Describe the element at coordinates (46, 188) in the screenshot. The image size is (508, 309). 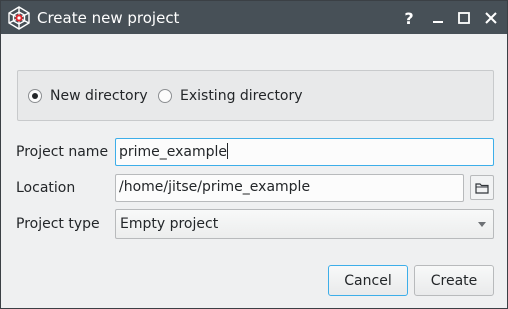
I see `location-label: Location` at that location.